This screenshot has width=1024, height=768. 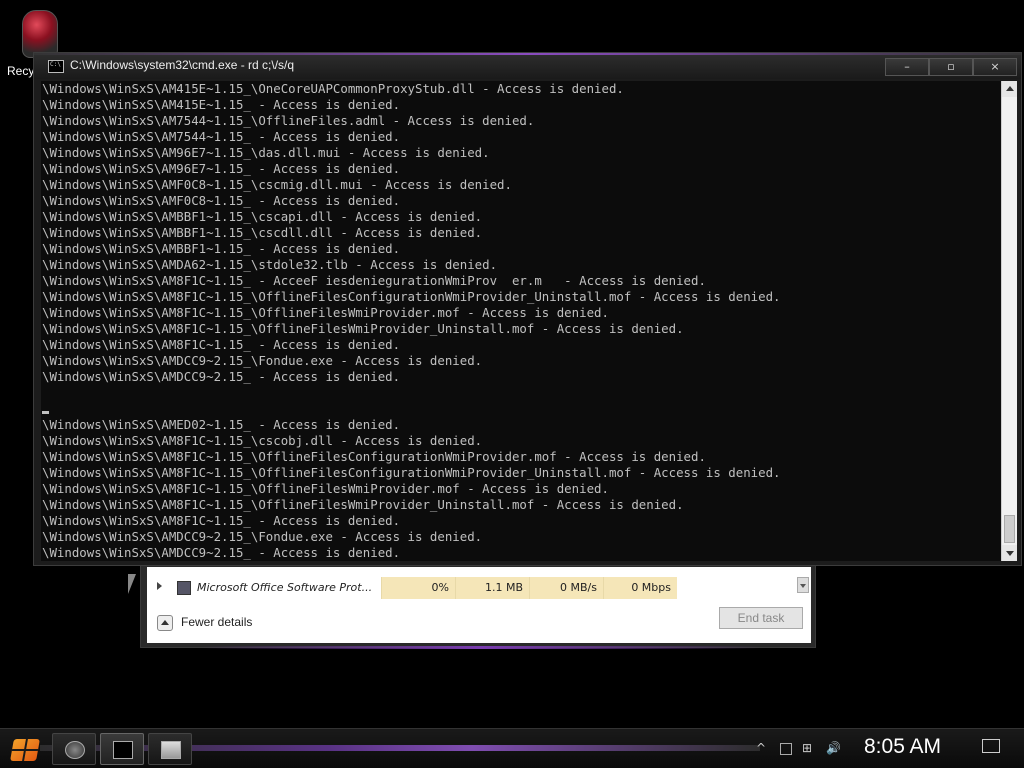 What do you see at coordinates (807, 748) in the screenshot?
I see `network-icon: ⊞` at bounding box center [807, 748].